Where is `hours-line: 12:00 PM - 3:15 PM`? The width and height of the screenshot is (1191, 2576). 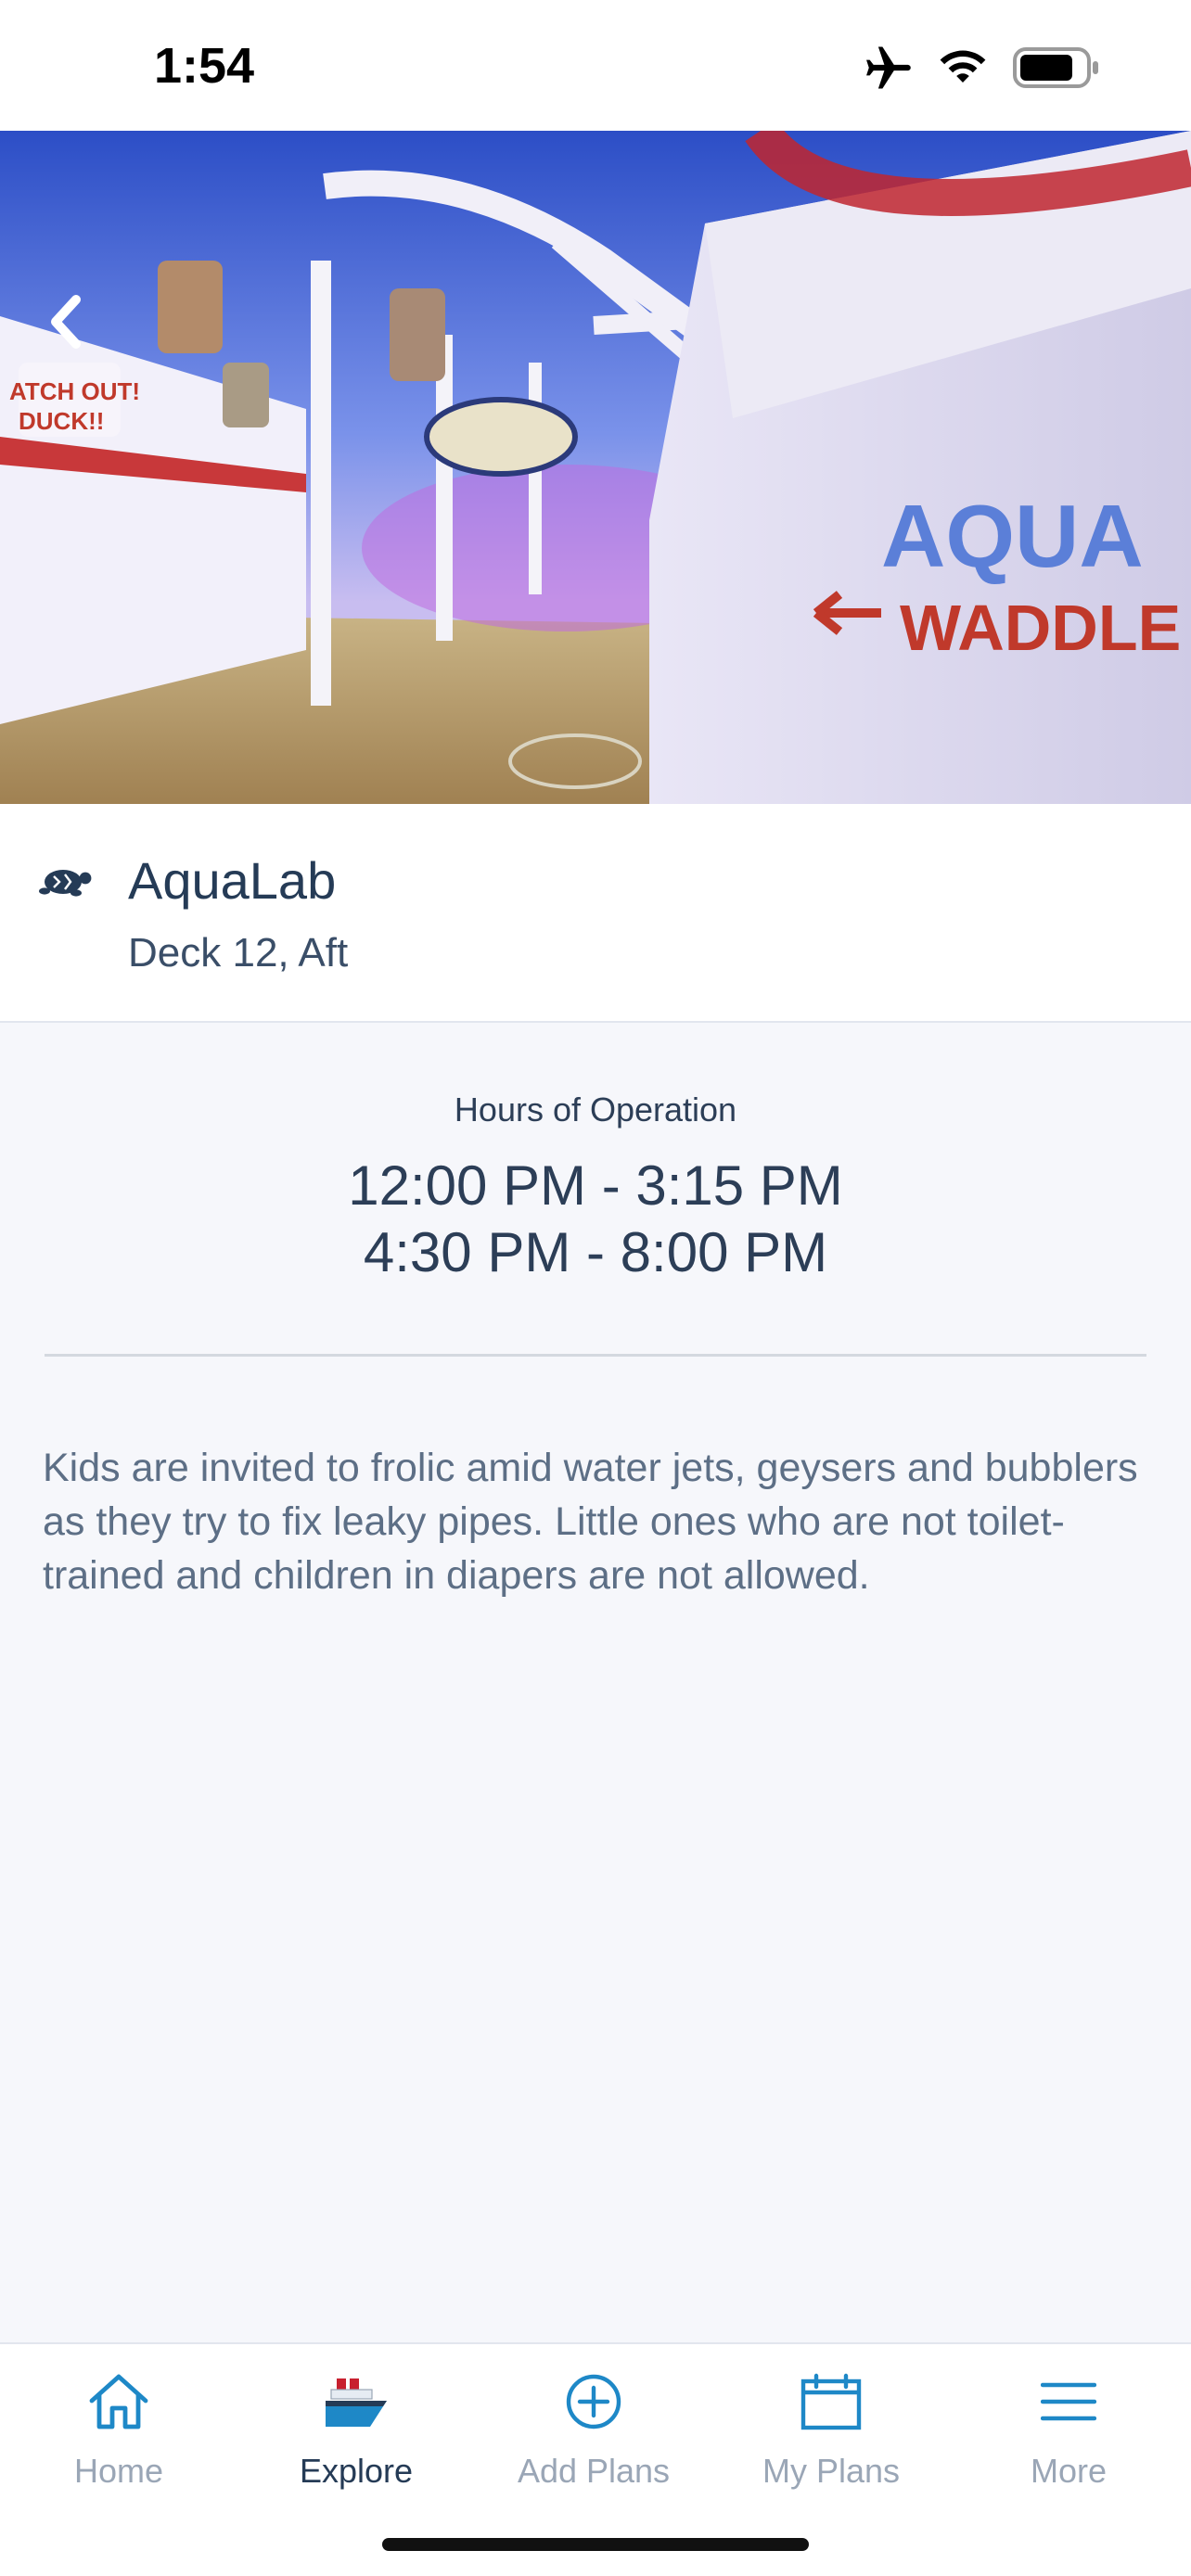 hours-line: 12:00 PM - 3:15 PM is located at coordinates (595, 1185).